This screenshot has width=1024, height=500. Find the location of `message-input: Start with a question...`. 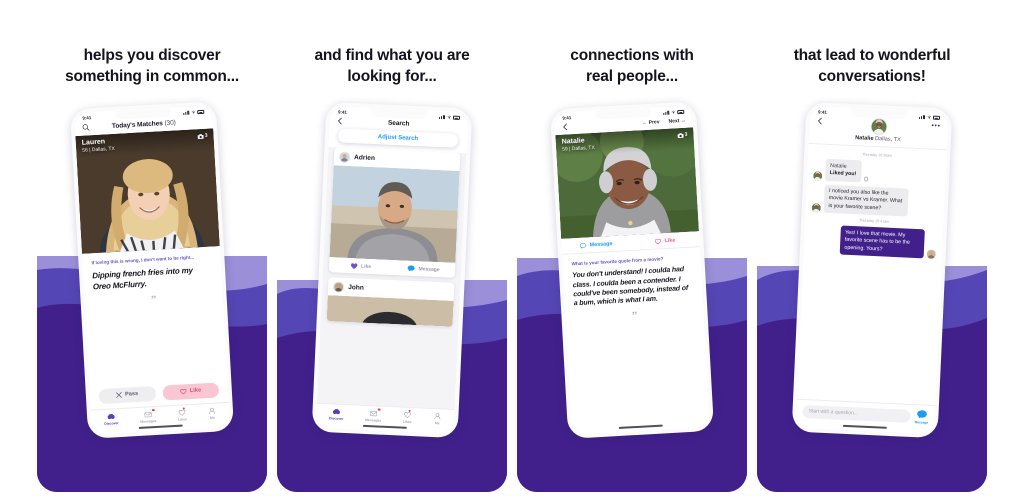

message-input: Start with a question... is located at coordinates (856, 414).